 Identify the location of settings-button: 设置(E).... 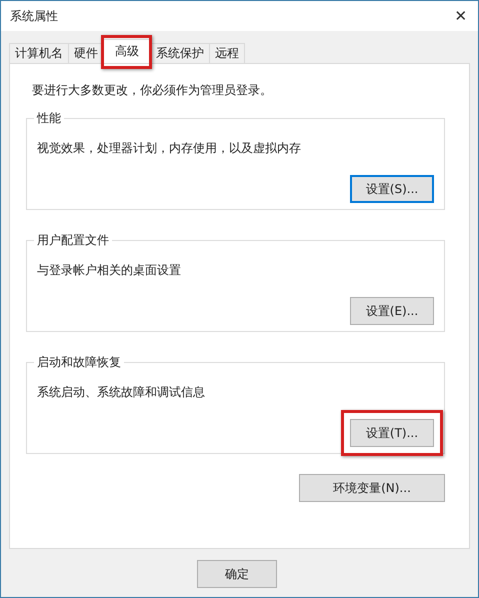
(392, 311).